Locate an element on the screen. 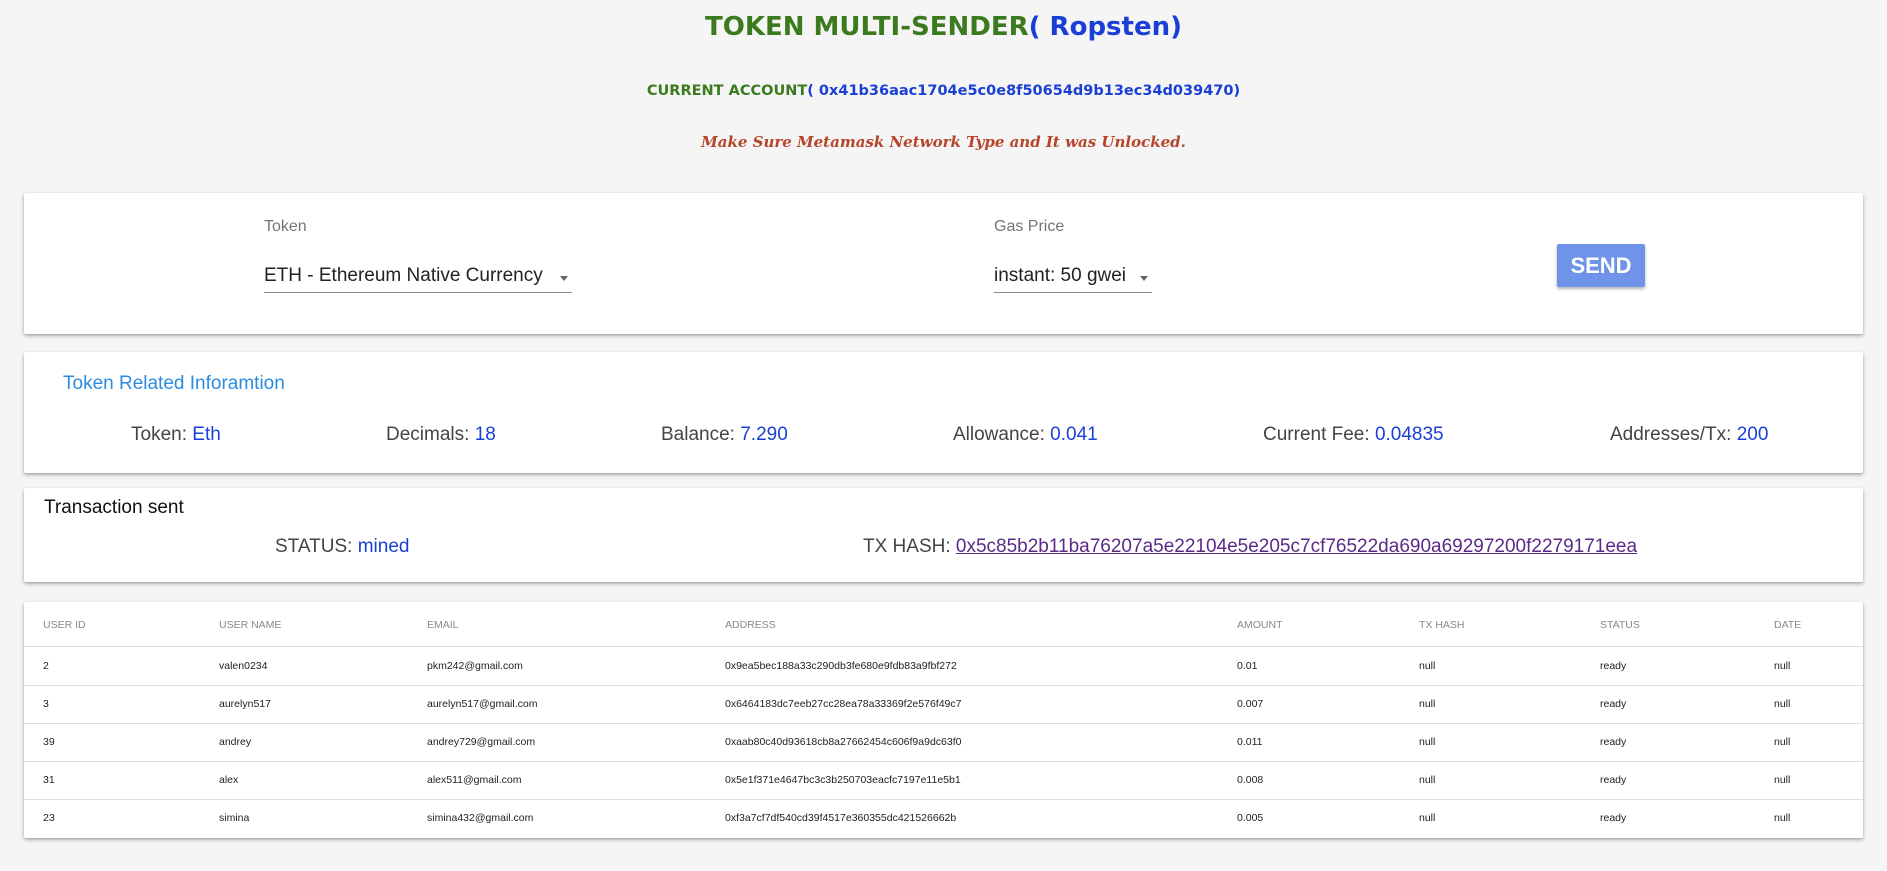  app-title: TOKEN MULTI-SENDER is located at coordinates (867, 27).